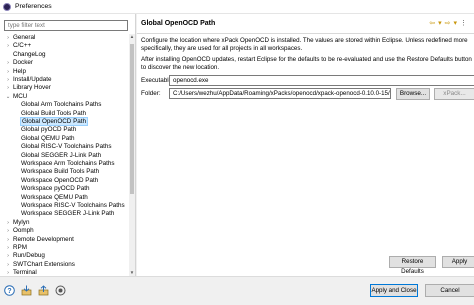 The image size is (474, 305). I want to click on executable-field: openocd.exe, so click(321, 80).